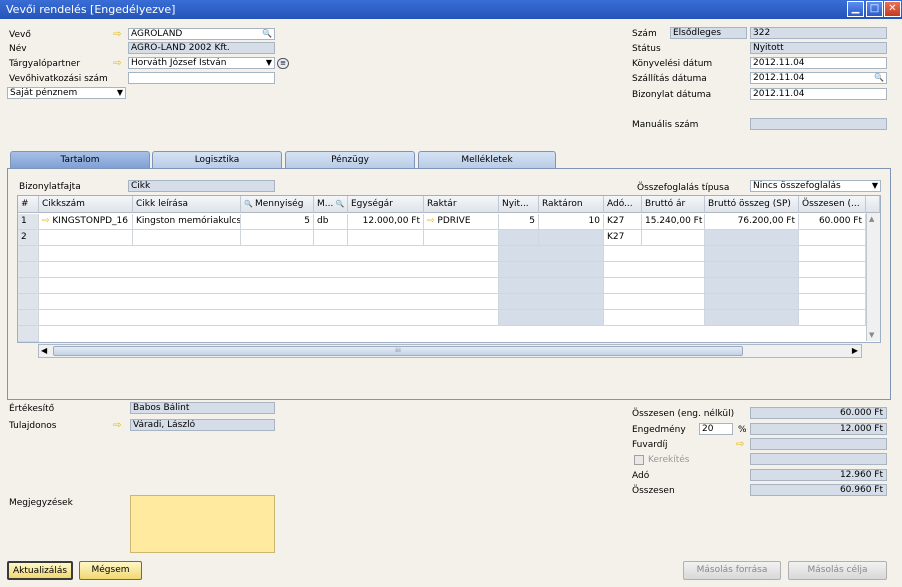 The width and height of the screenshot is (902, 587). What do you see at coordinates (571, 204) in the screenshot?
I see `col-header-instock: Raktáron` at bounding box center [571, 204].